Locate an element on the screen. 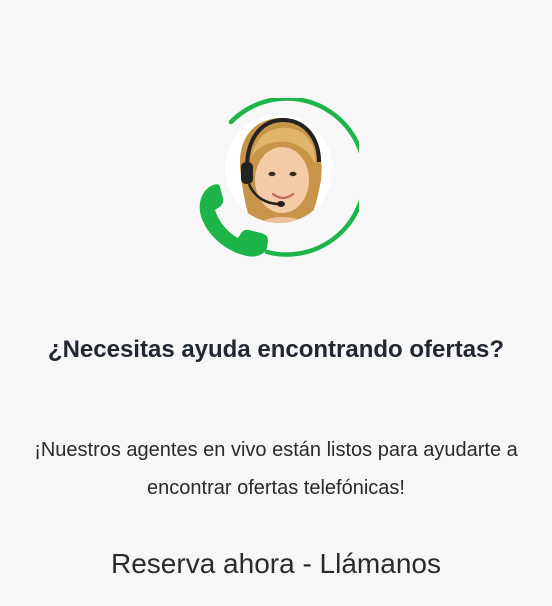 The height and width of the screenshot is (606, 552). page-heading: ¿Necesitas ayuda encontrando ofertas? is located at coordinates (276, 349).